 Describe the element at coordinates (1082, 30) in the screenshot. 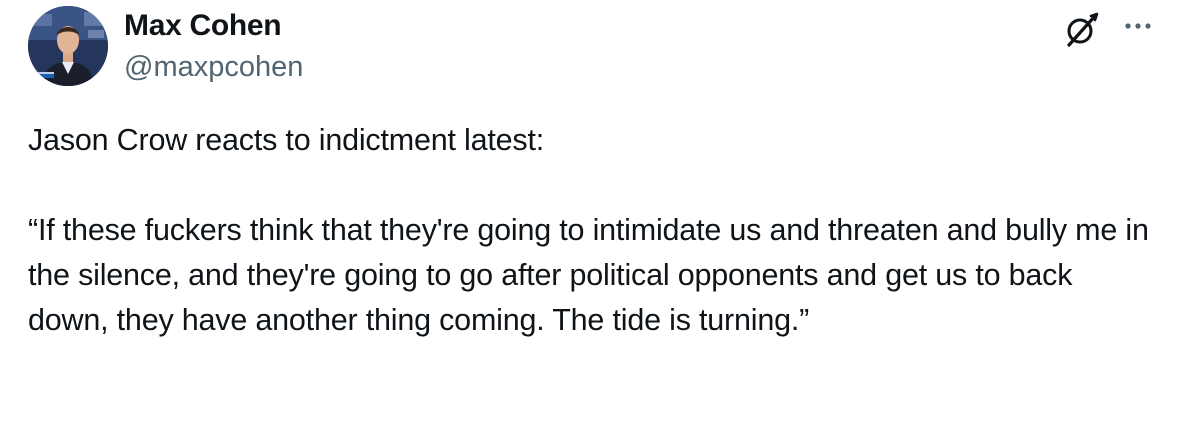

I see `grok-icon` at that location.